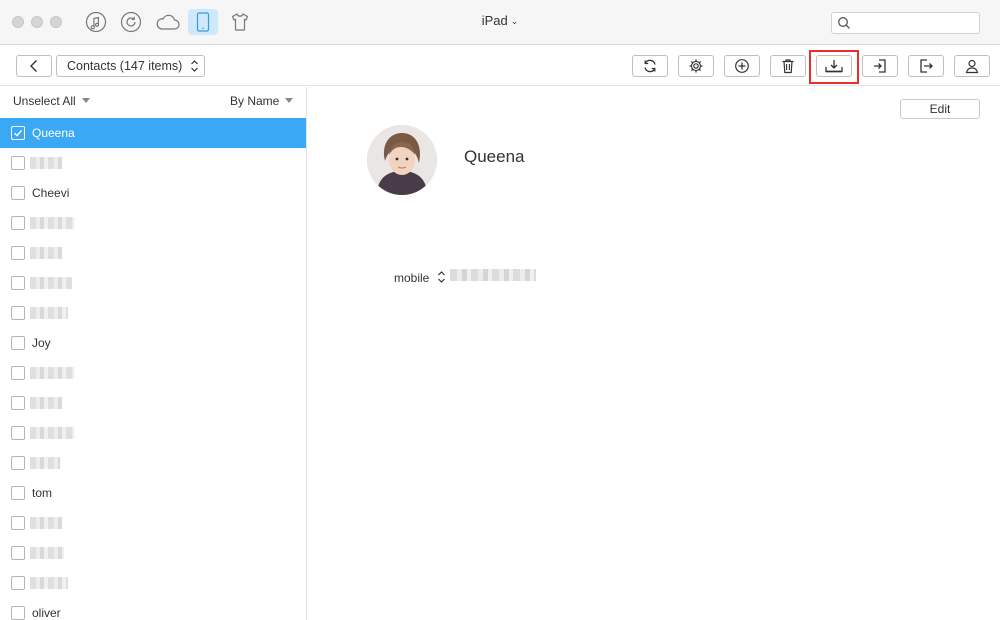 This screenshot has width=1000, height=620. I want to click on import-icon, so click(880, 66).